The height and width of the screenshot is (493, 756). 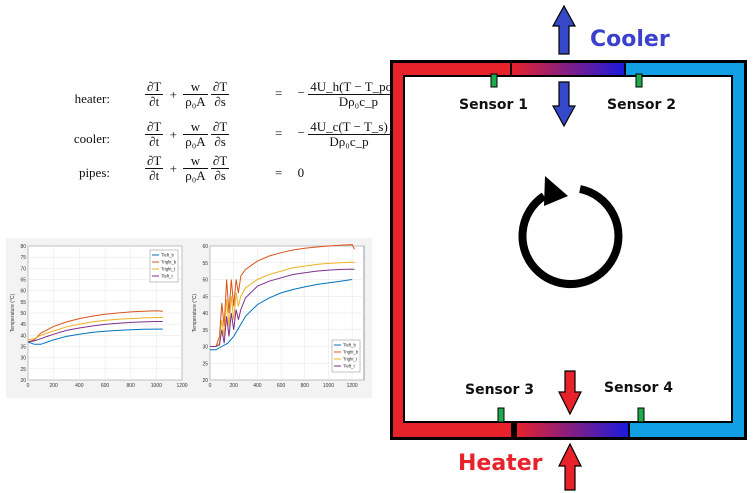 I want to click on sensor-1-label: Sensor 1, so click(x=494, y=105).